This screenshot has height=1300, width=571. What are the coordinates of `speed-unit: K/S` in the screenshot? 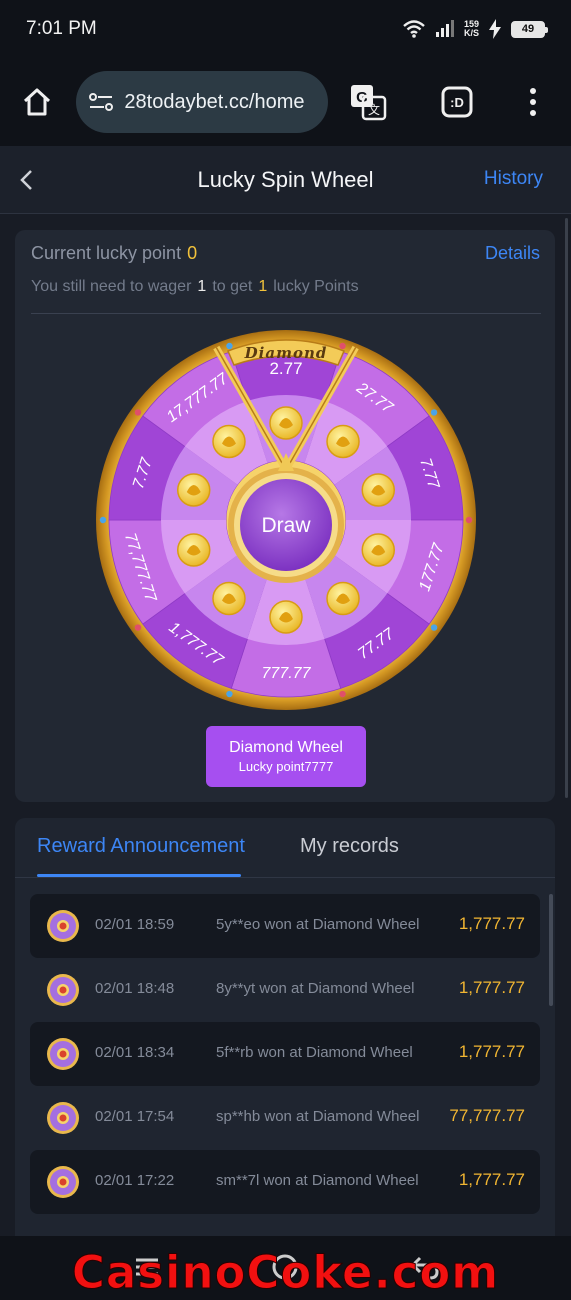 It's located at (471, 33).